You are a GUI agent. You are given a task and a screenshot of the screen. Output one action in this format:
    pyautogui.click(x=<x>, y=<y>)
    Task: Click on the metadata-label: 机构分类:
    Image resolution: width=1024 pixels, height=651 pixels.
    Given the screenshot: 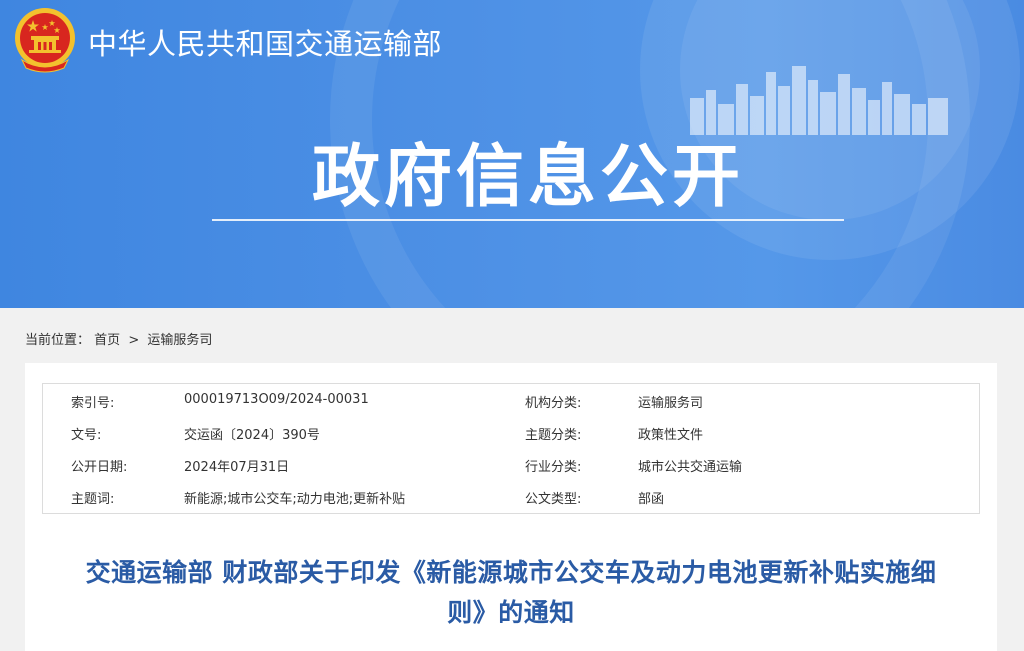 What is the action you would take?
    pyautogui.click(x=553, y=403)
    